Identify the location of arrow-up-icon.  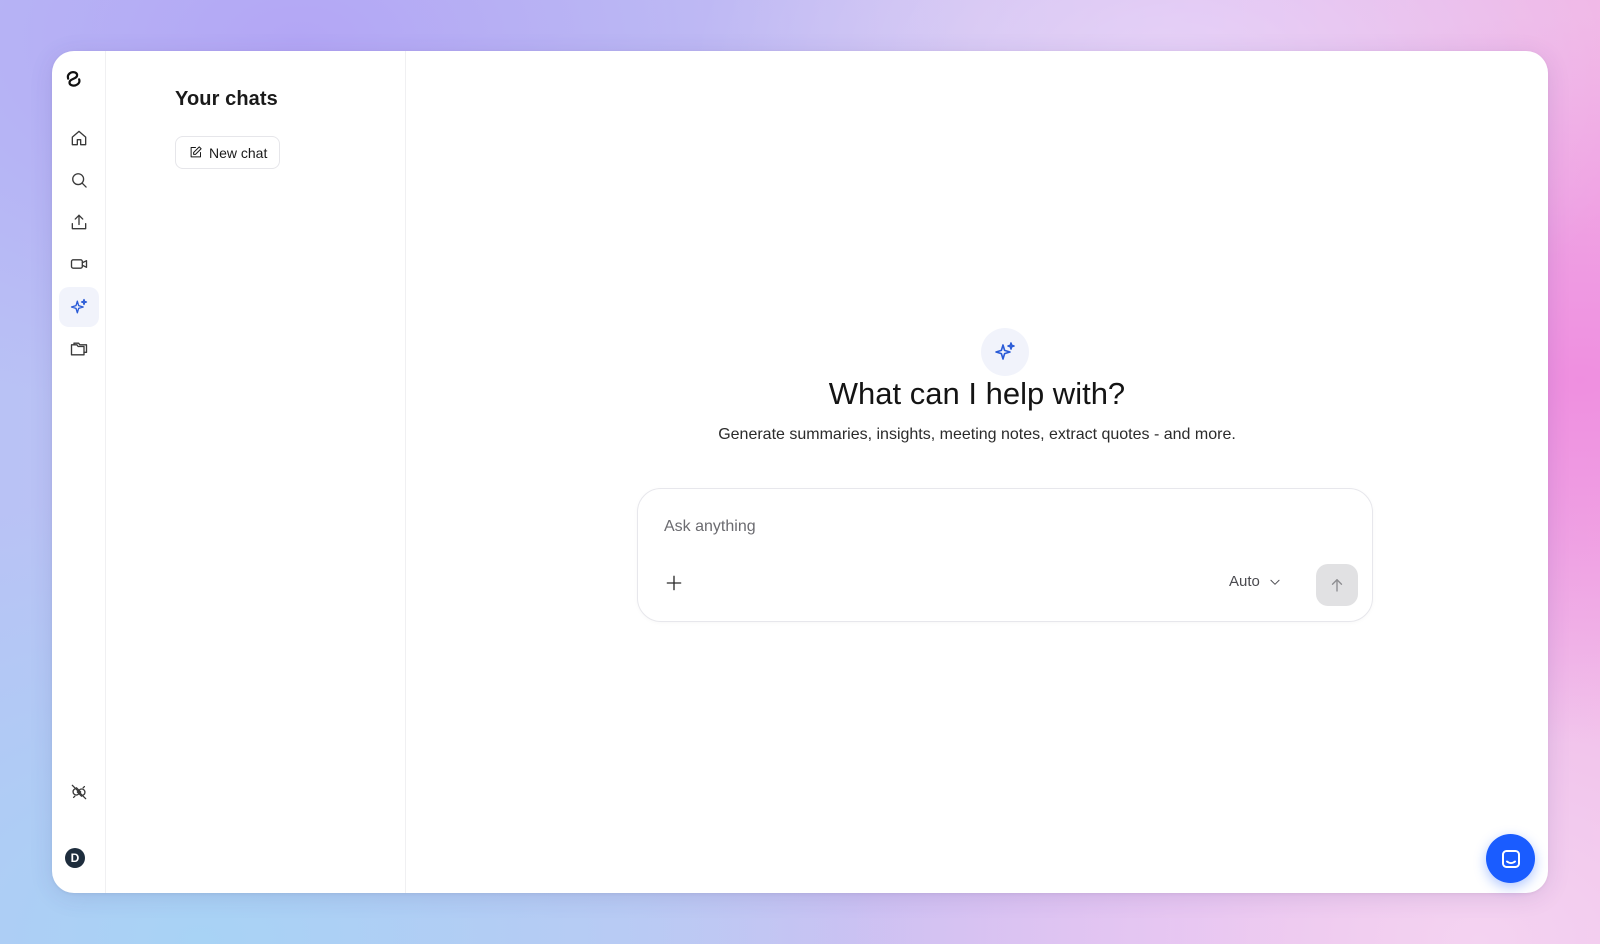
(1337, 585).